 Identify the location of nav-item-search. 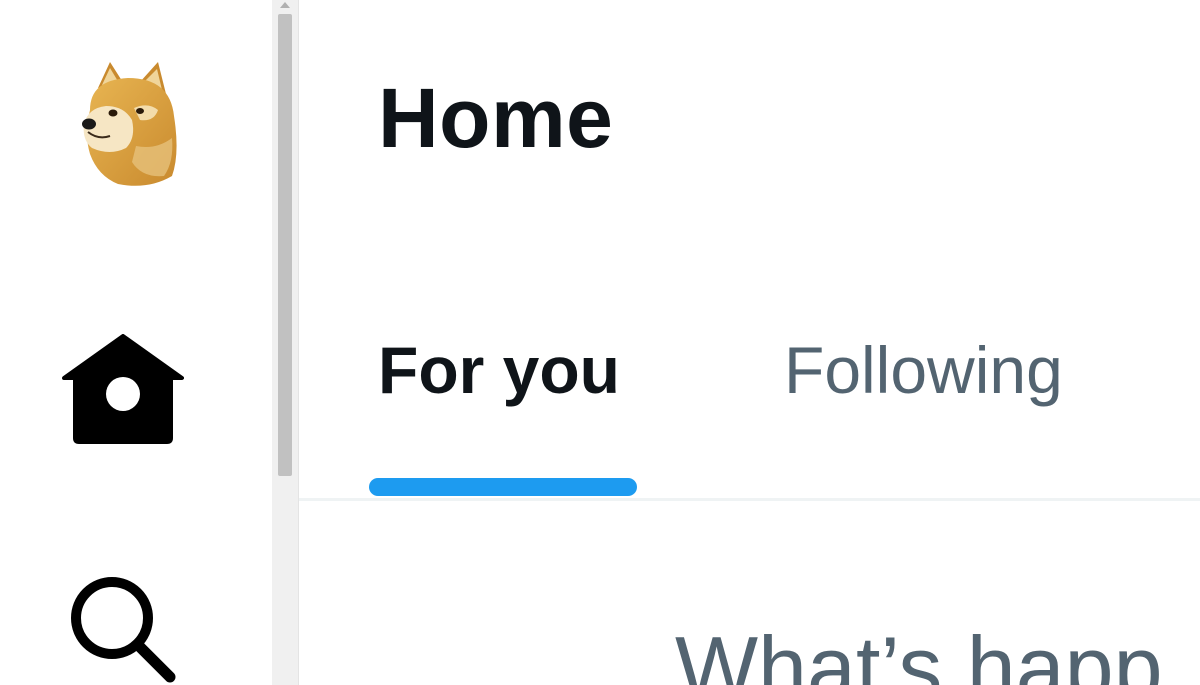
(122, 628).